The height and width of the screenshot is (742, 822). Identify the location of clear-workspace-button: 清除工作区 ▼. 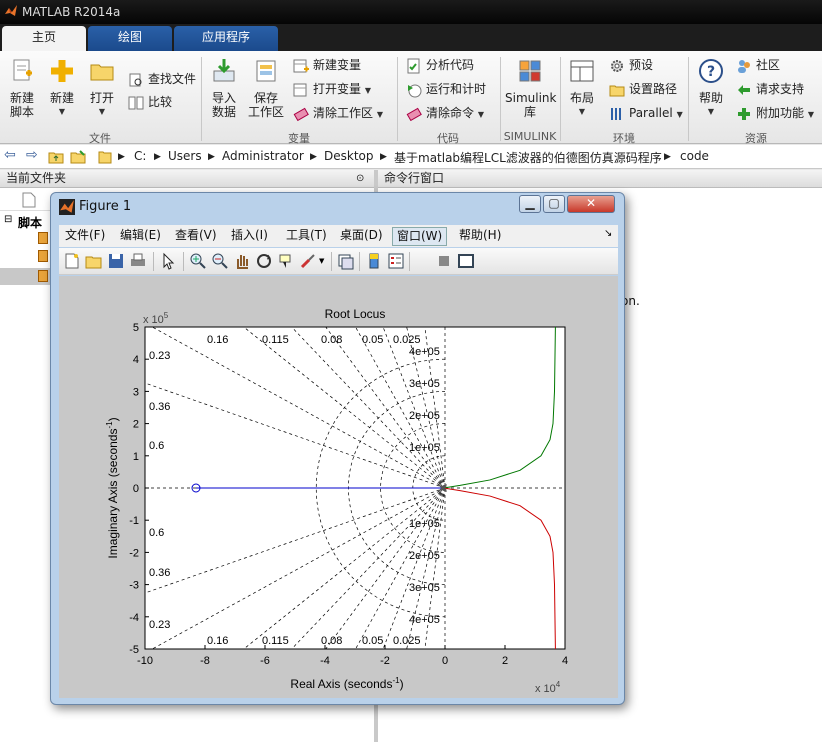
(338, 113).